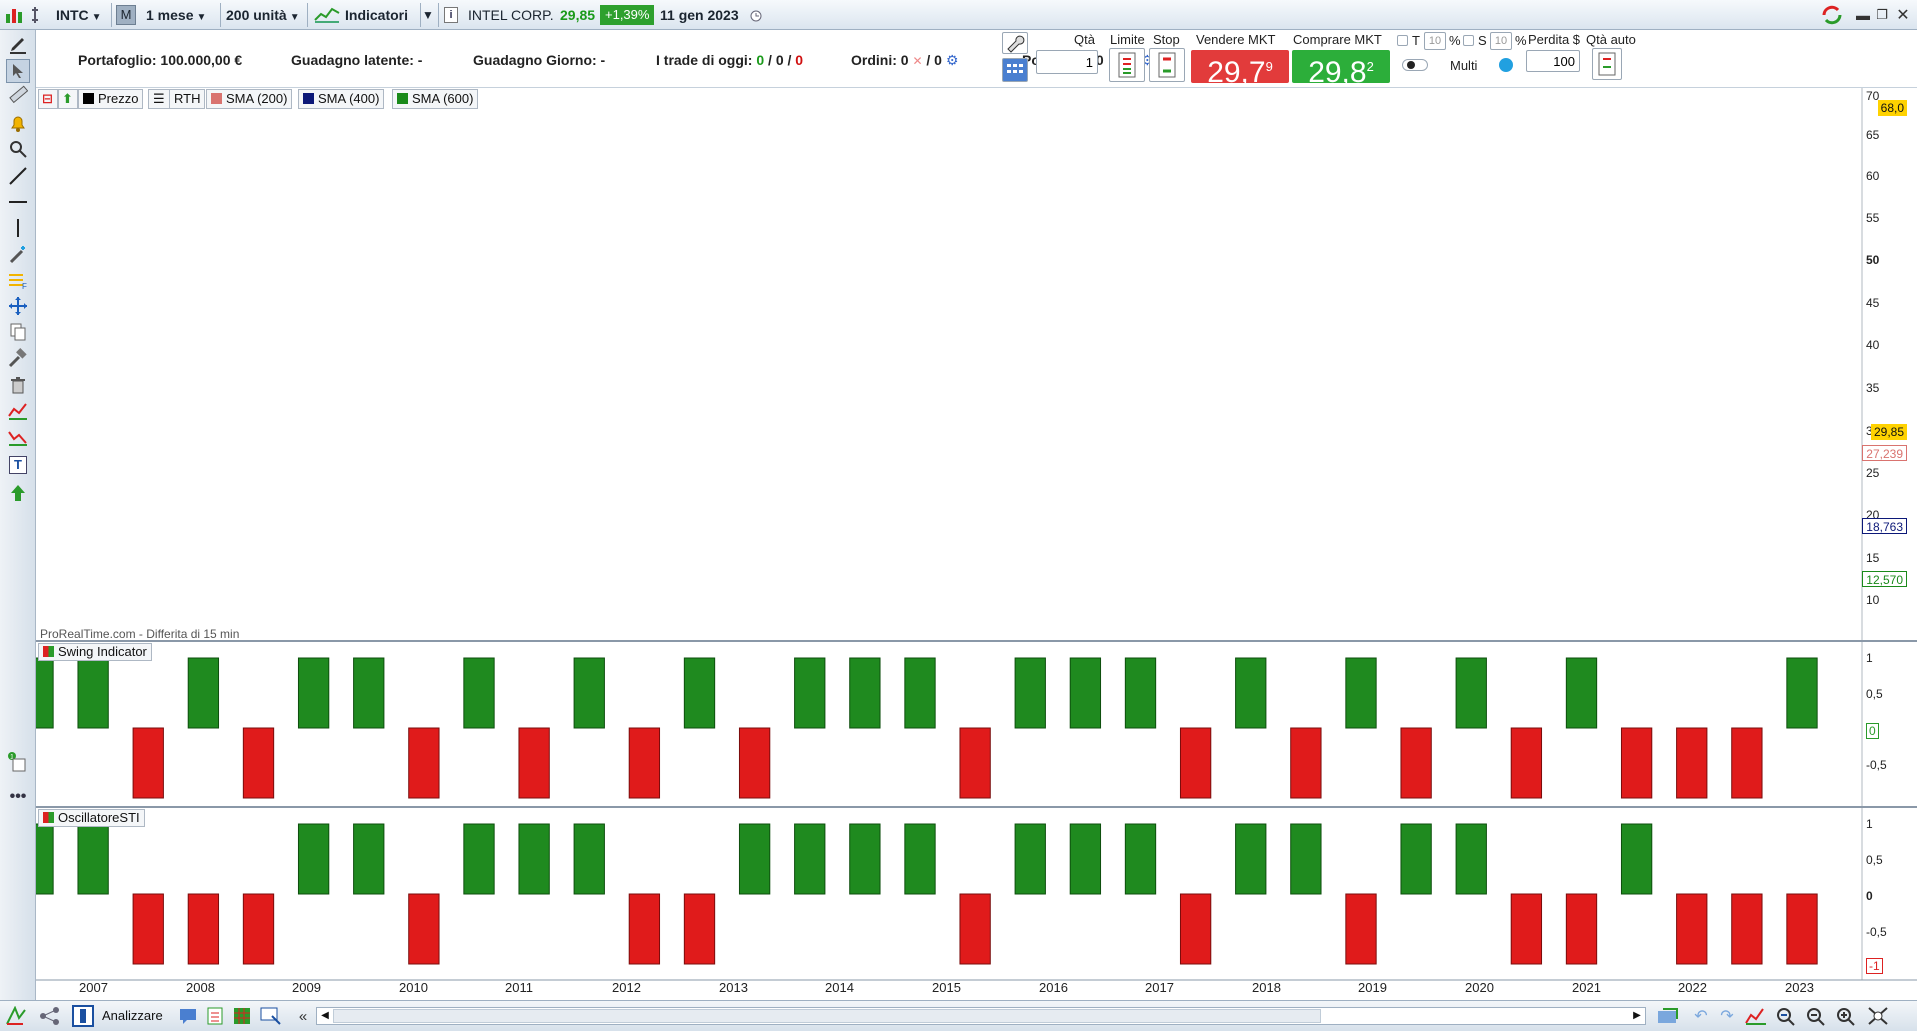 The height and width of the screenshot is (1031, 1917). I want to click on link-icon, so click(35, 15).